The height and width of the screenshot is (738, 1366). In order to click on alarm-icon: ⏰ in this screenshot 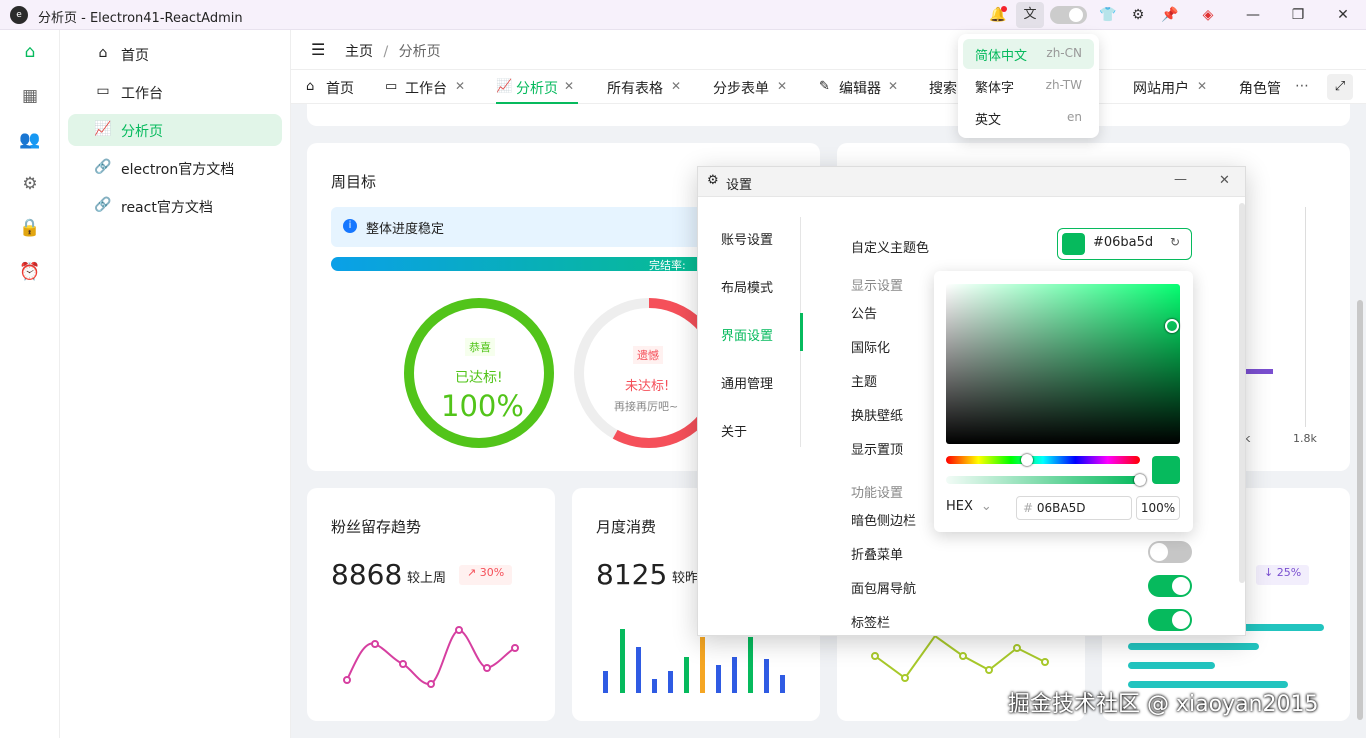, I will do `click(30, 272)`.